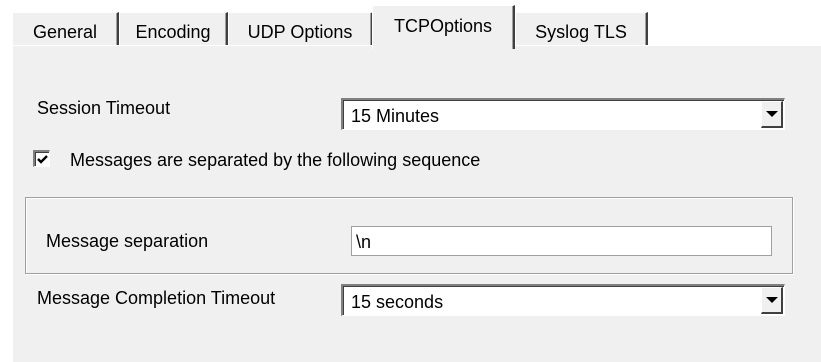  I want to click on tab-syslog-tls-label: Syslog TLS, so click(581, 32).